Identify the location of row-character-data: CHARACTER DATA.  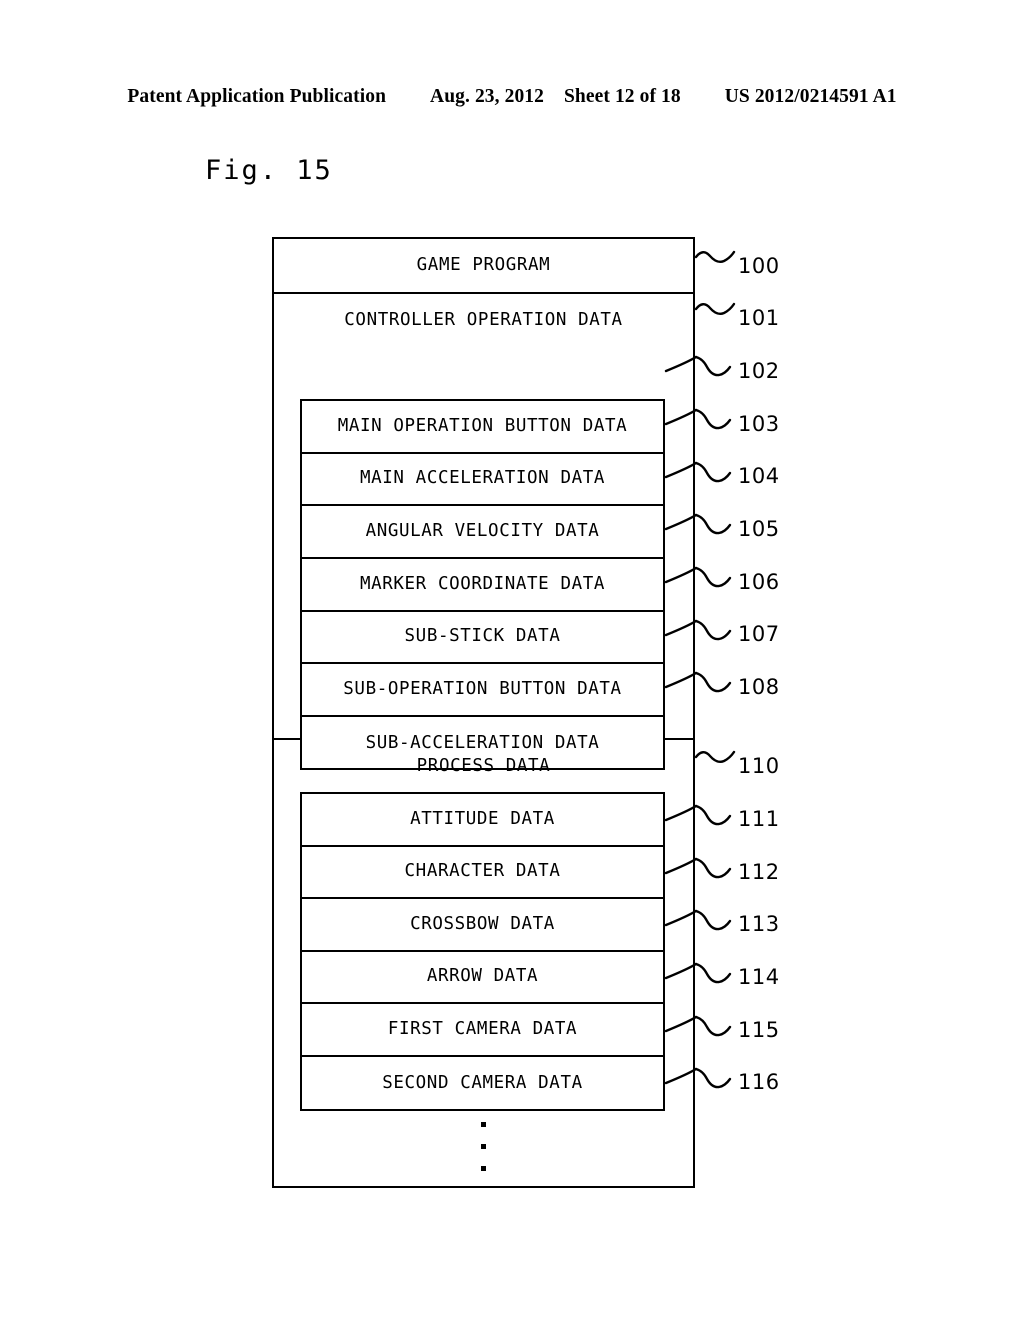
(482, 873).